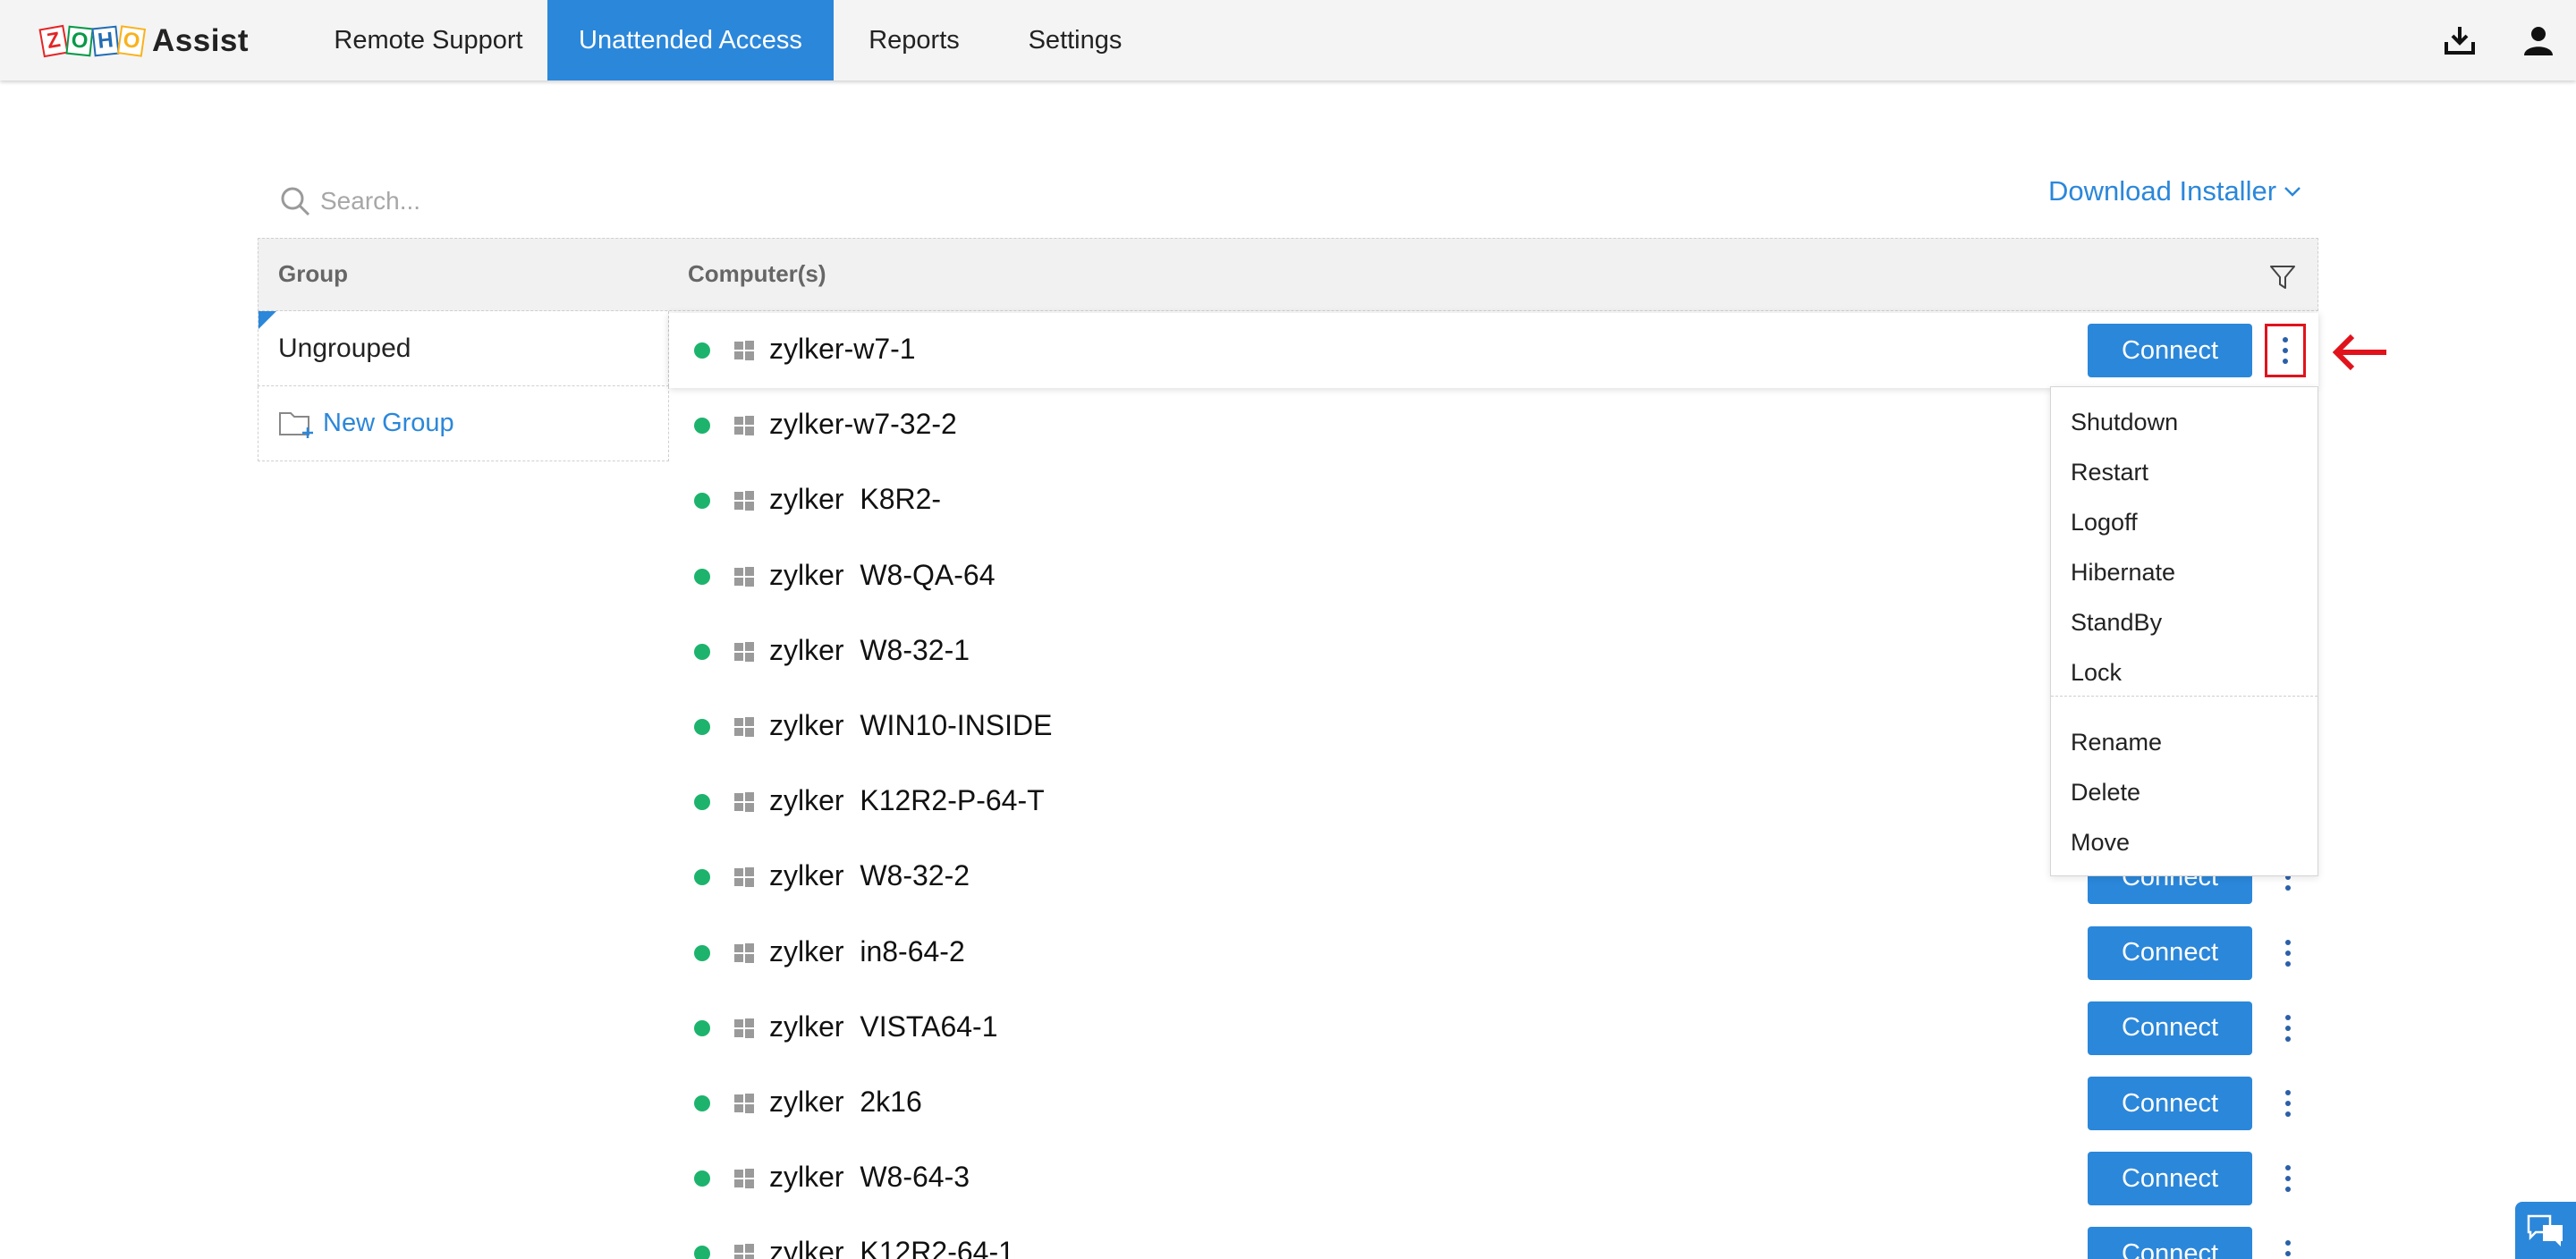  What do you see at coordinates (914, 40) in the screenshot?
I see `nav-reports: Reports` at bounding box center [914, 40].